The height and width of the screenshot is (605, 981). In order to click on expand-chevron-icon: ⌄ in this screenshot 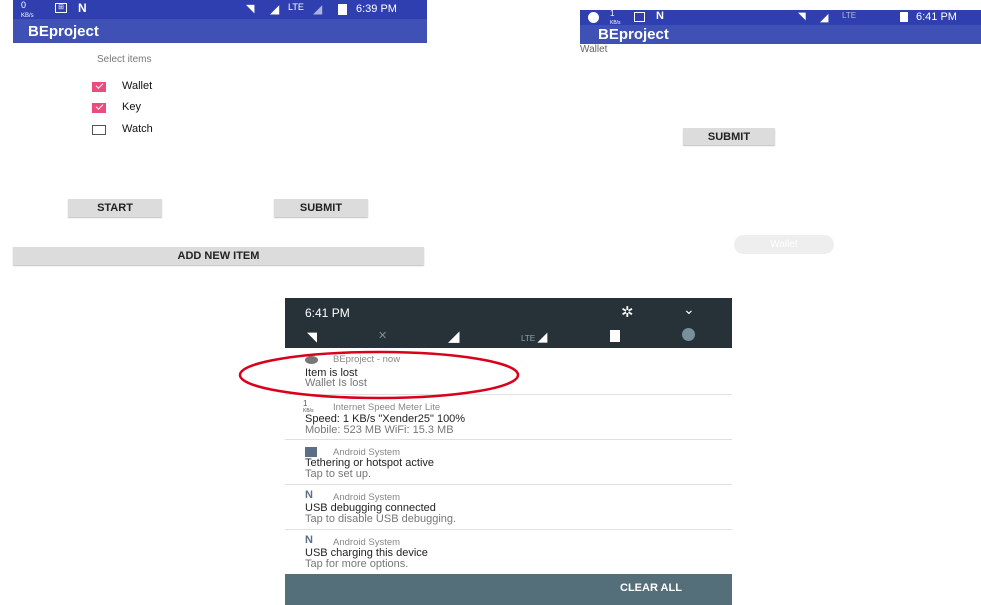, I will do `click(689, 309)`.